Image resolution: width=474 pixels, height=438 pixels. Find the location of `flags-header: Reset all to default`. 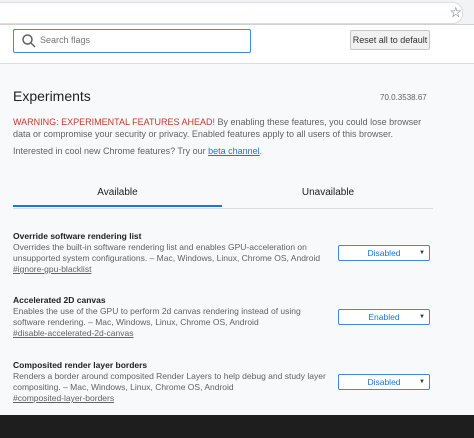

flags-header: Reset all to default is located at coordinates (237, 44).